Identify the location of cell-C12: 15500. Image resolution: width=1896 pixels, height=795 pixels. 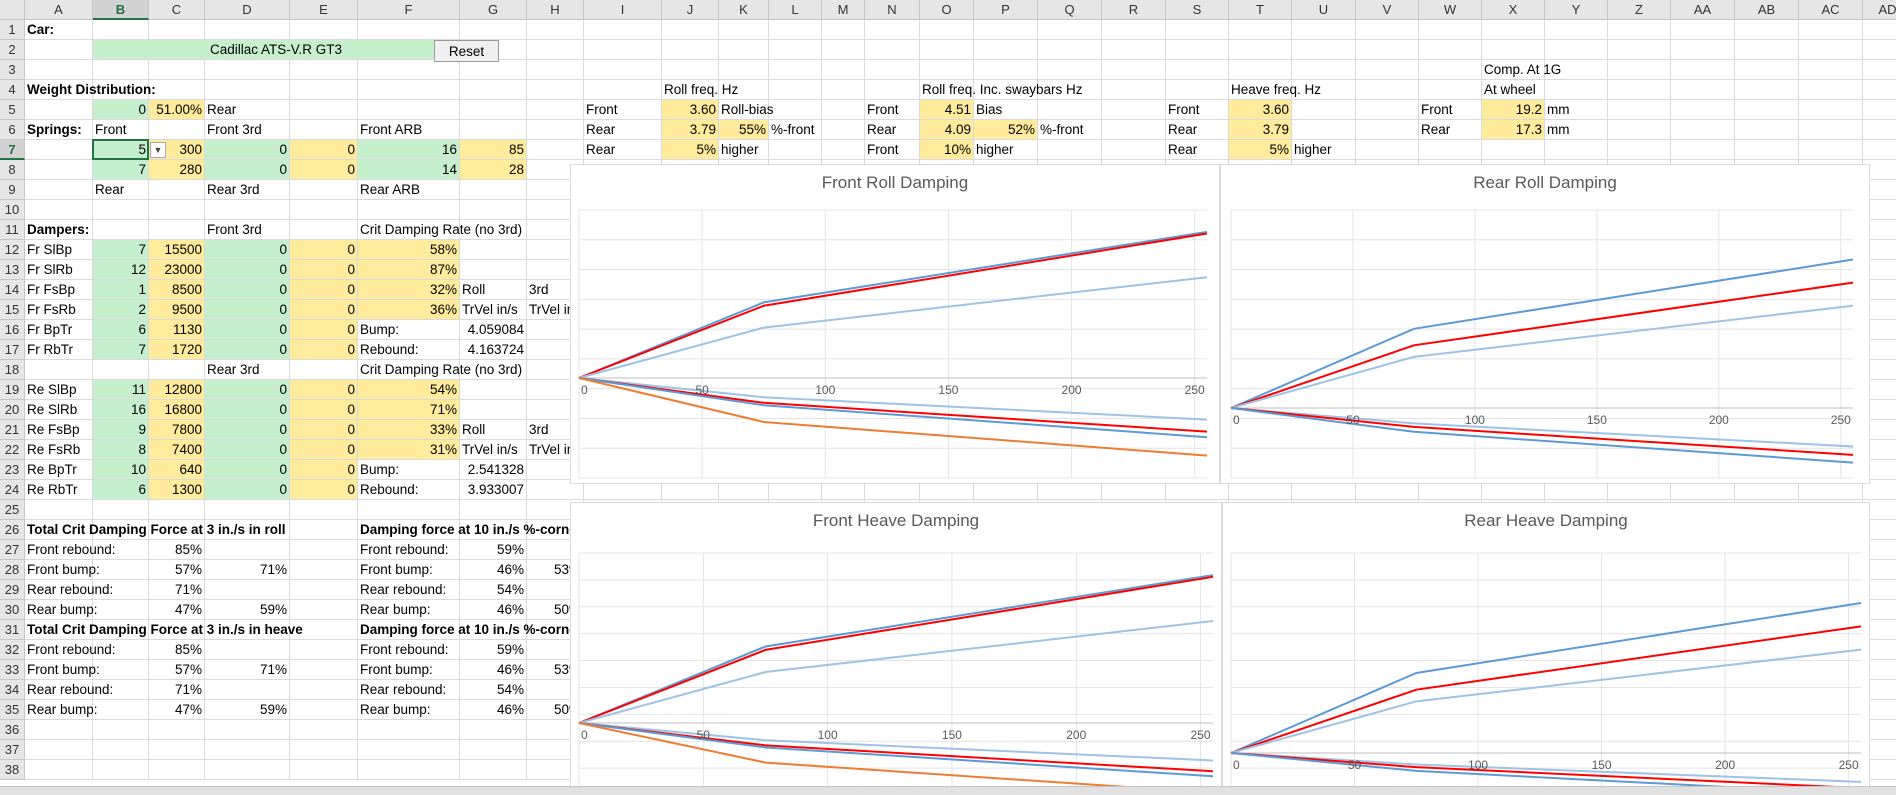
(176, 249).